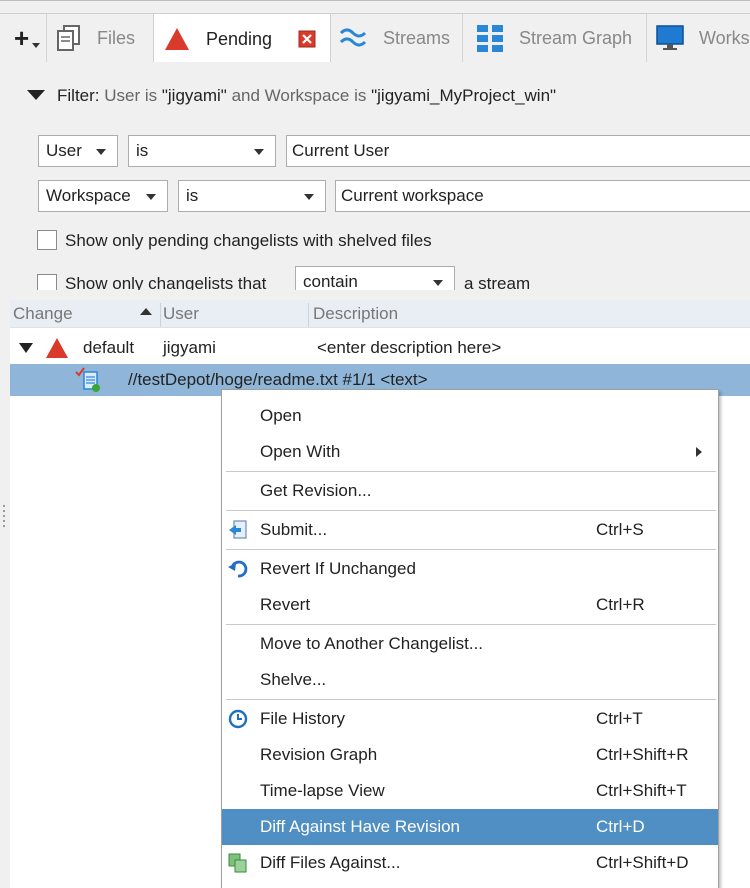 This screenshot has width=750, height=888. Describe the element at coordinates (78, 95) in the screenshot. I see `filter-prefix: Filter:` at that location.